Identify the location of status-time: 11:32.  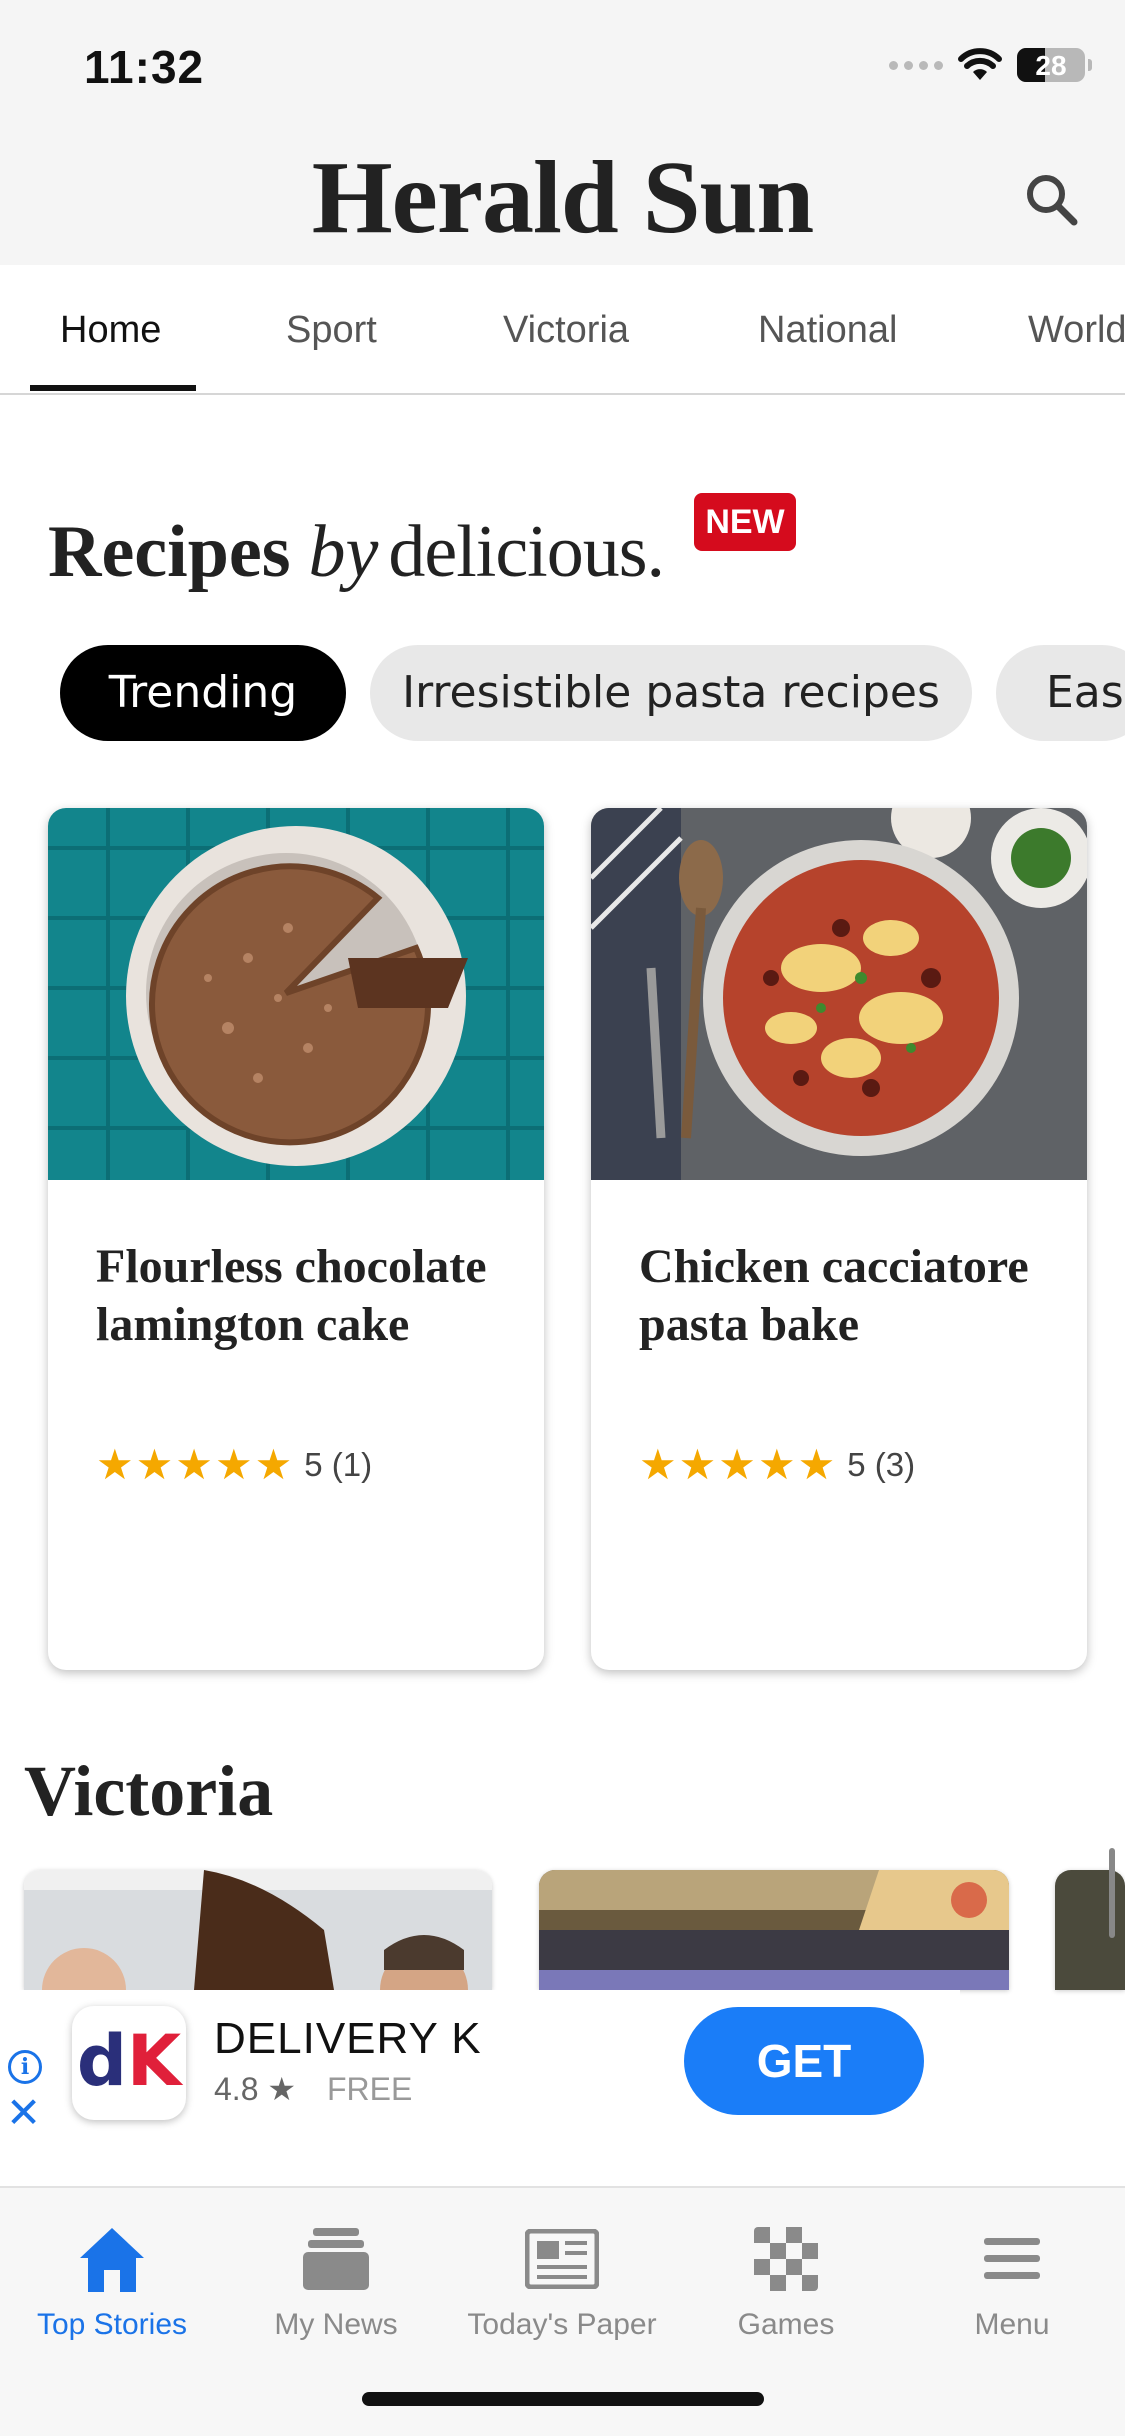
(144, 67).